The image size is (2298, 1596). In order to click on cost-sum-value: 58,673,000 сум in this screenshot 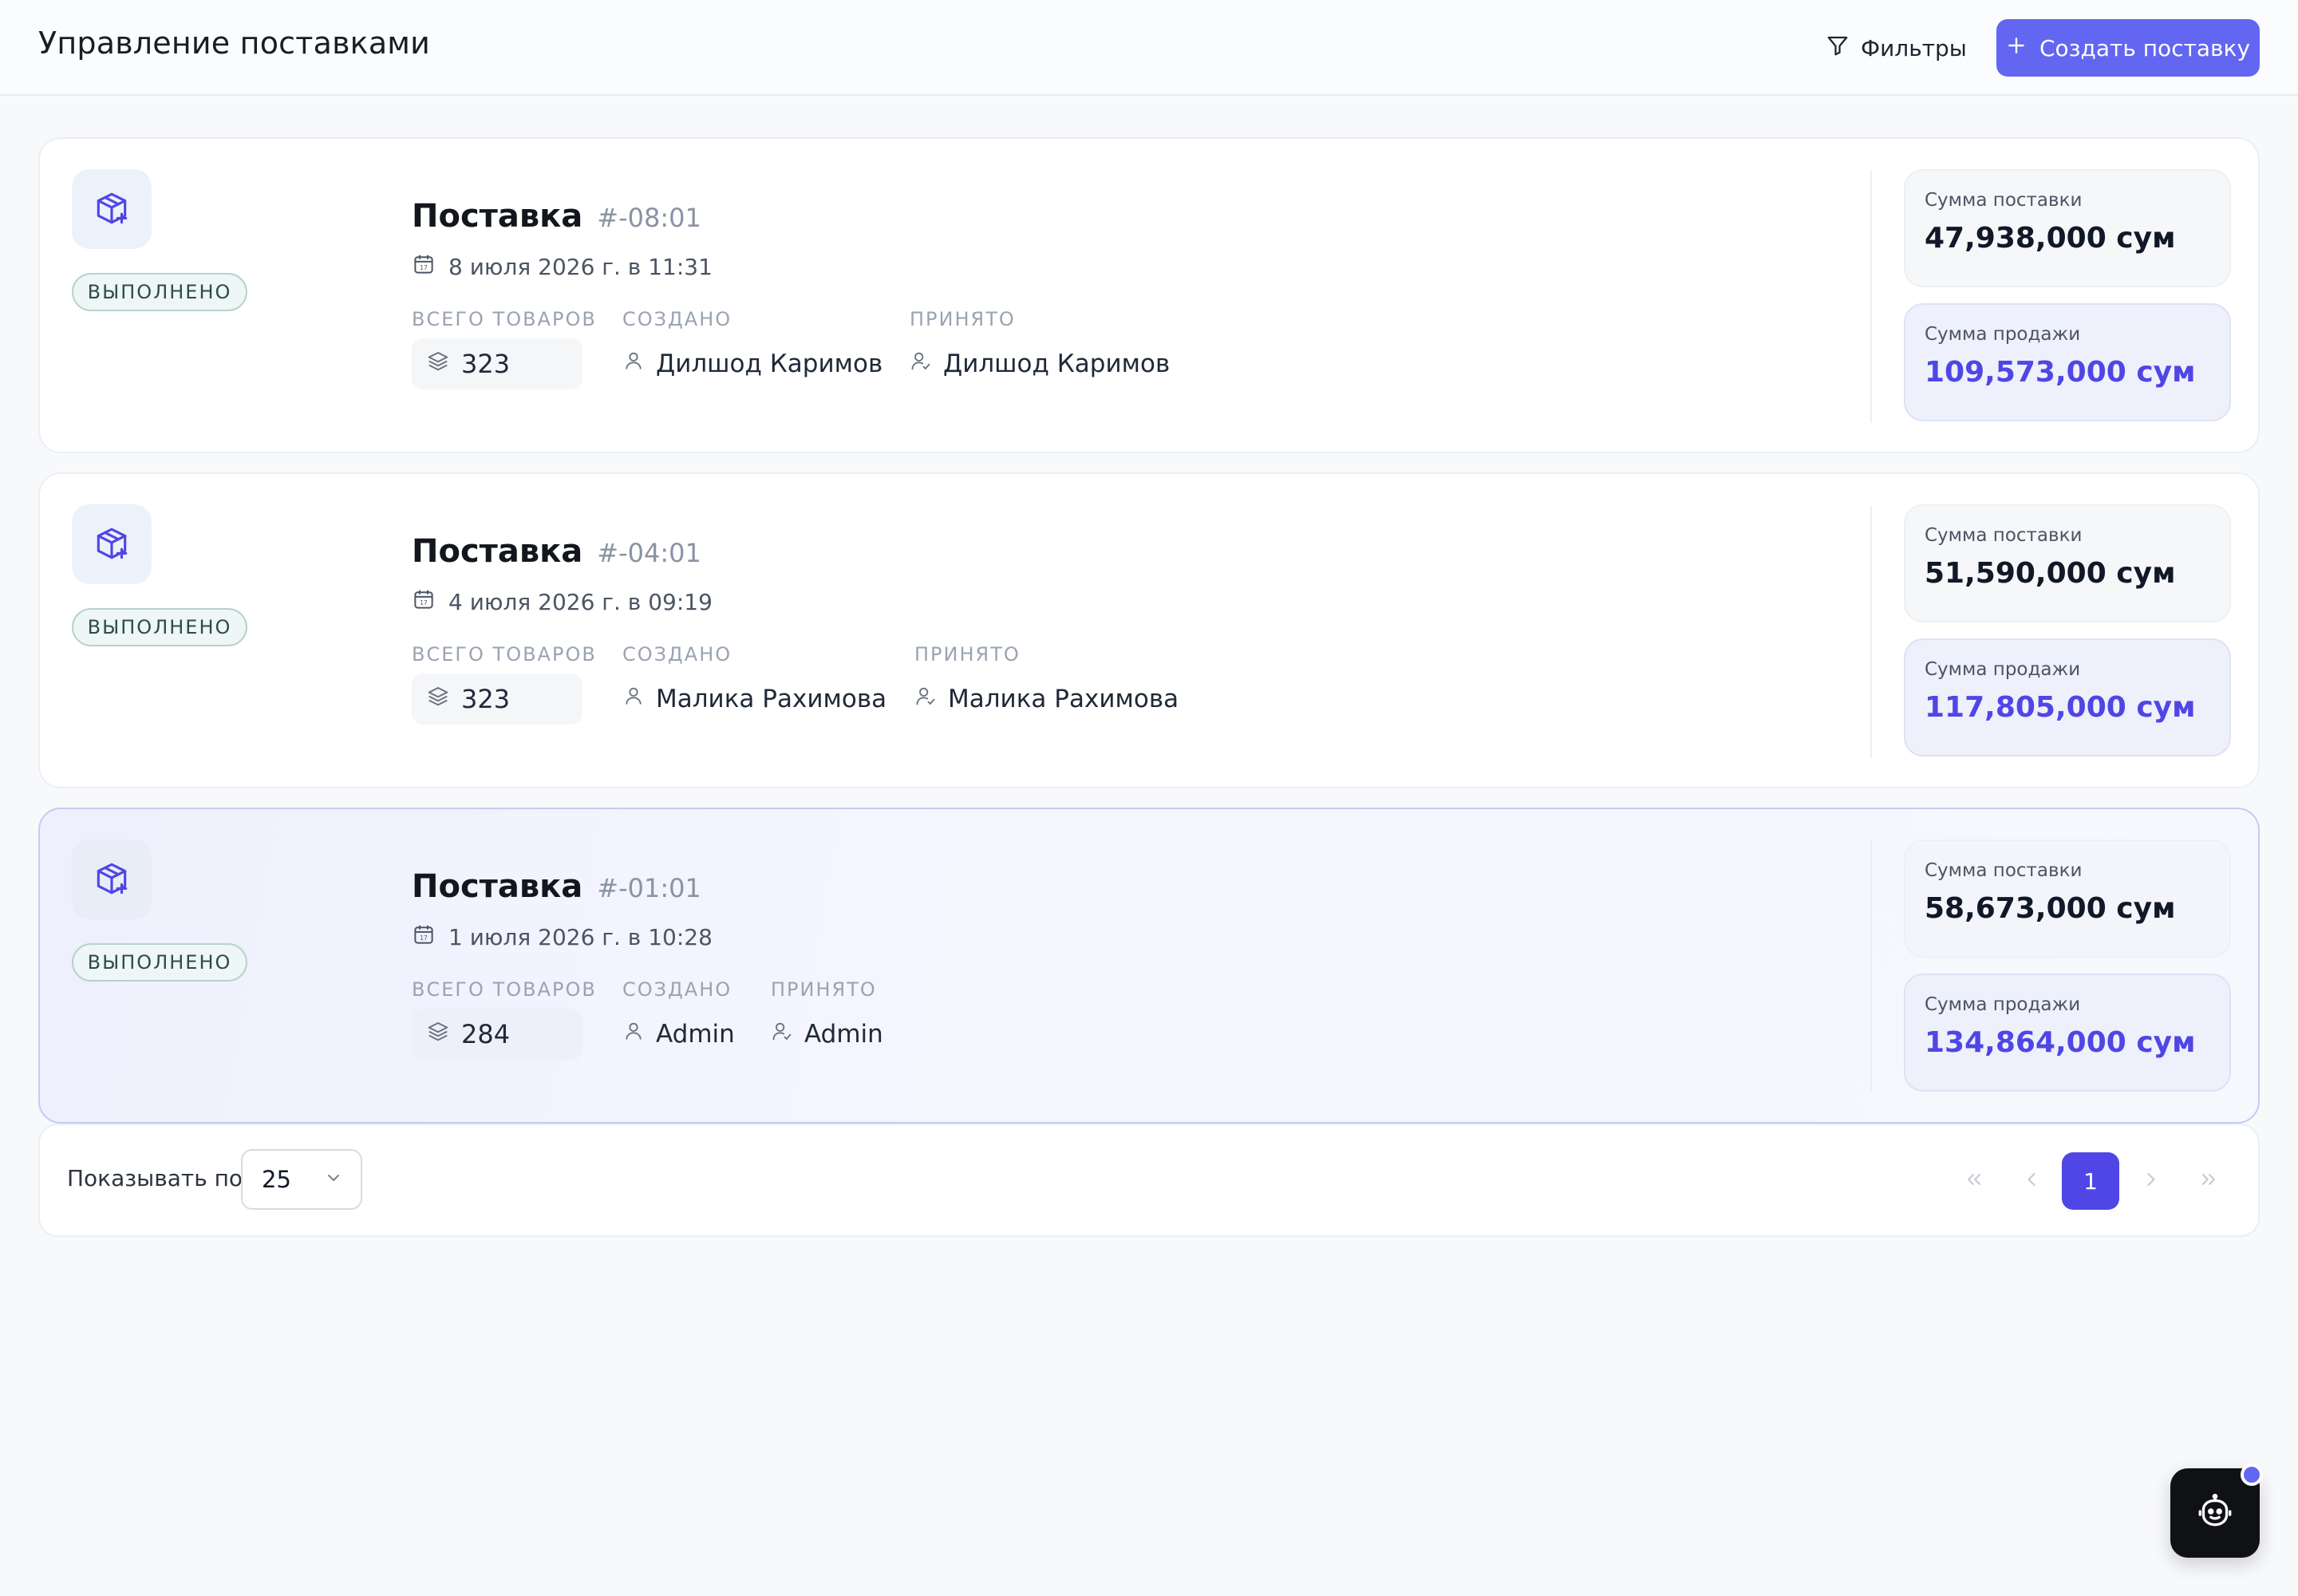, I will do `click(2050, 908)`.